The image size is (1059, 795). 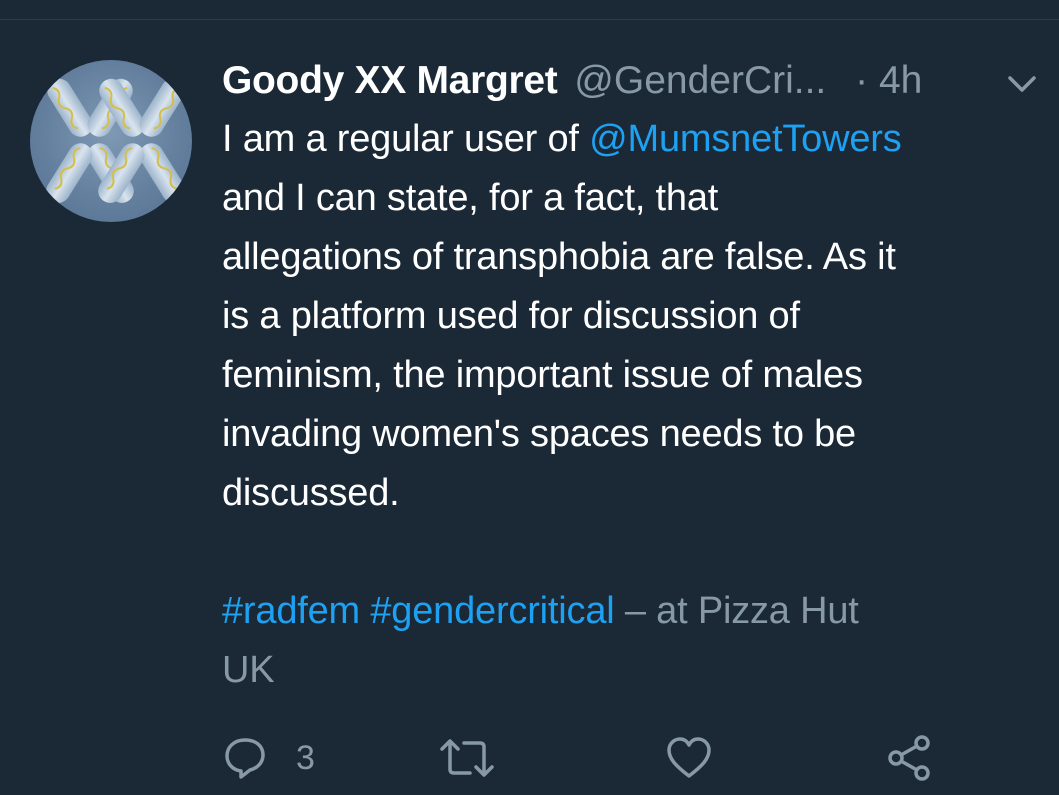 I want to click on timestamp: 4h, so click(x=900, y=80).